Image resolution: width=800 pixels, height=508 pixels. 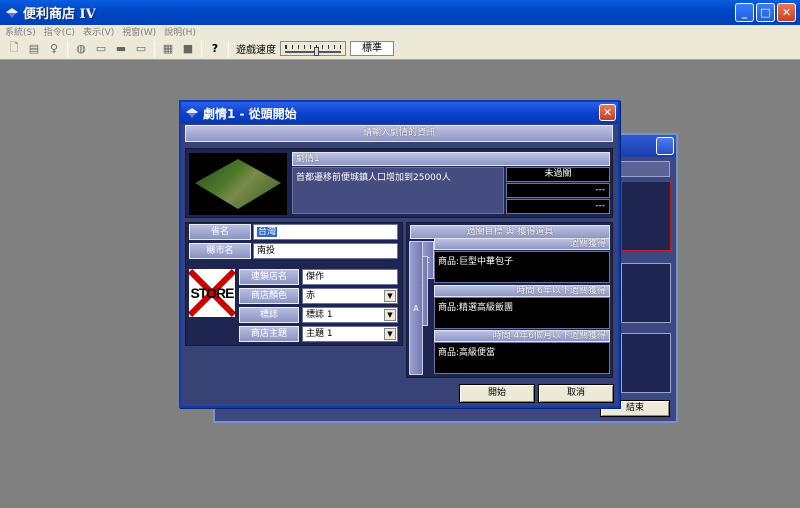 What do you see at coordinates (497, 393) in the screenshot?
I see `start-button: 開始` at bounding box center [497, 393].